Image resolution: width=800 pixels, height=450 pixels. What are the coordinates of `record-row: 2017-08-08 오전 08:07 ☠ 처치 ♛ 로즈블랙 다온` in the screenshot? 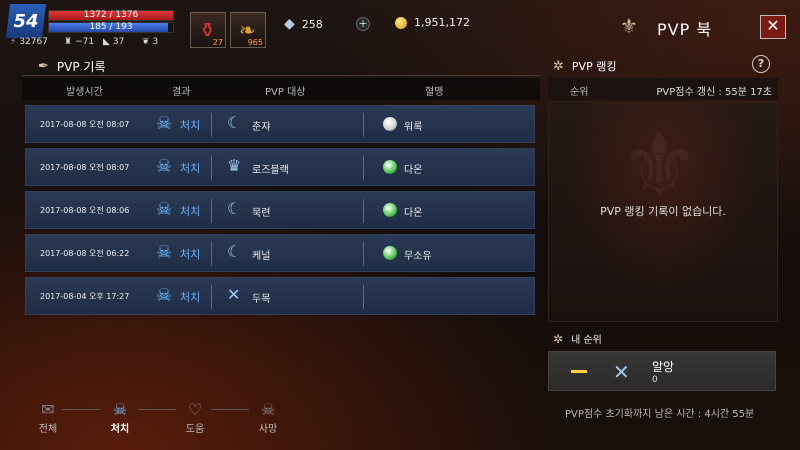 It's located at (280, 167).